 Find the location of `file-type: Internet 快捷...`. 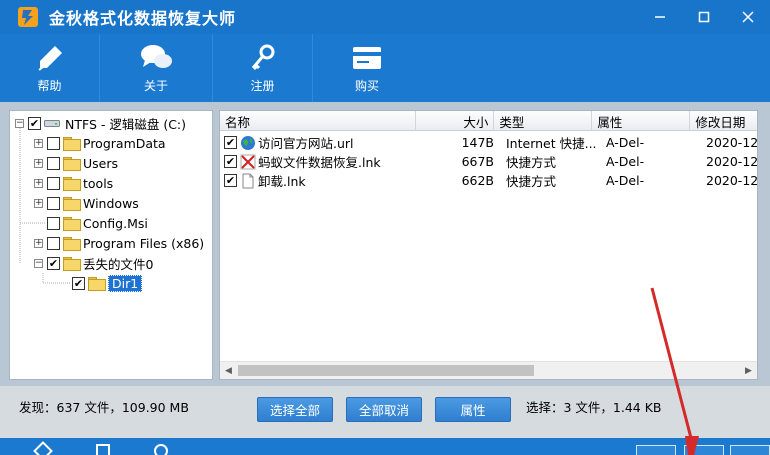

file-type: Internet 快捷... is located at coordinates (551, 143).